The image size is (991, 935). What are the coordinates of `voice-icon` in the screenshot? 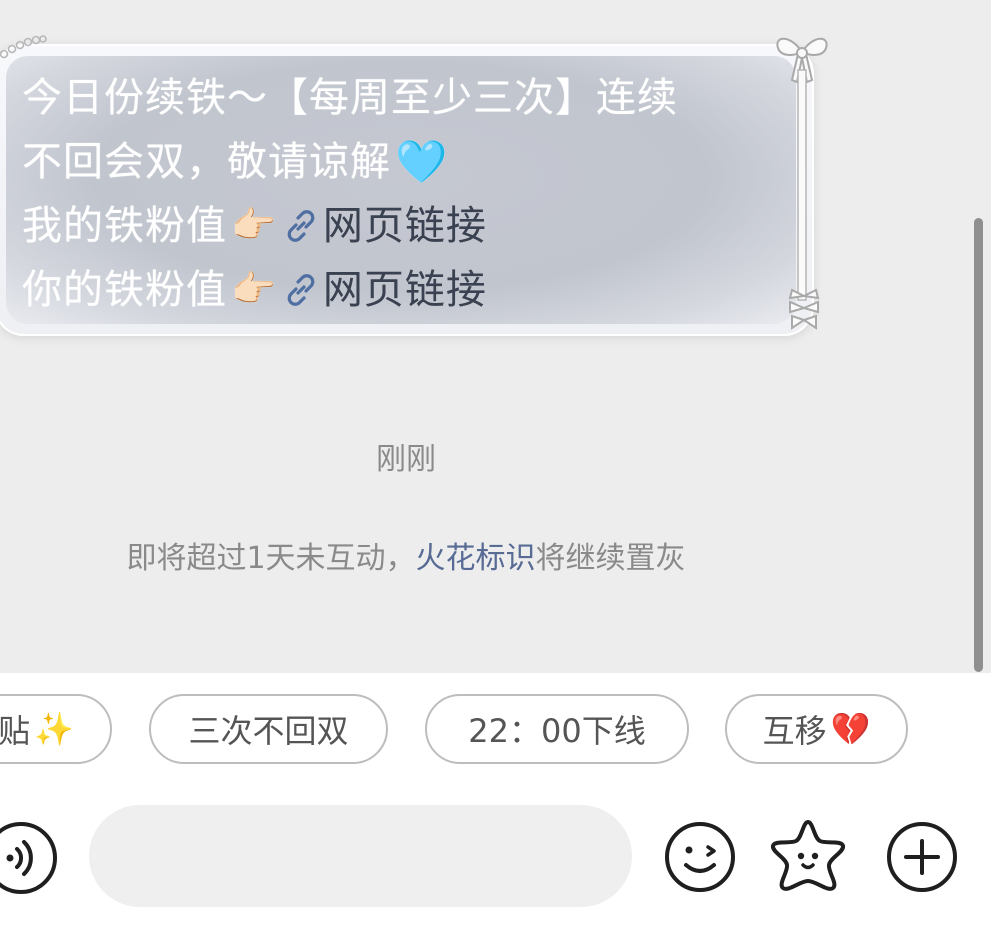 It's located at (29, 858).